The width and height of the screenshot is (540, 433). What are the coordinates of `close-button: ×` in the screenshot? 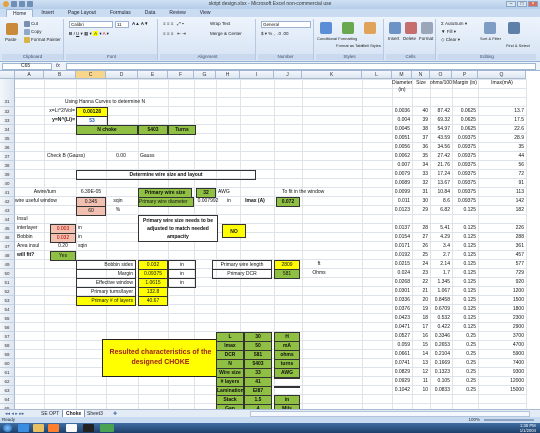 It's located at (533, 4).